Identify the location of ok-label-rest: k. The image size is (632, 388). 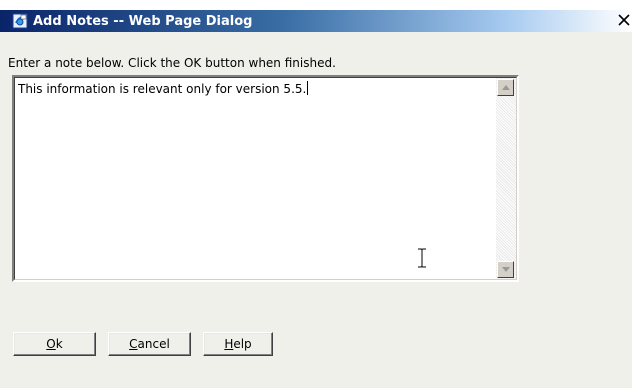
(59, 344).